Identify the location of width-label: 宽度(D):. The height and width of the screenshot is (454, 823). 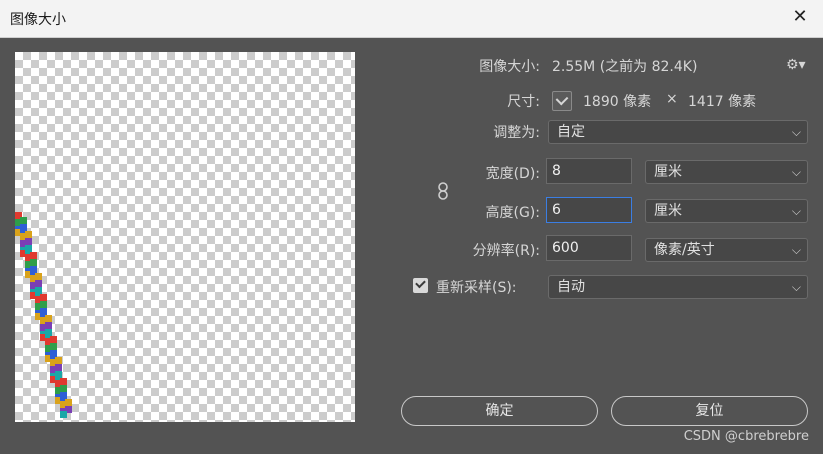
(512, 174).